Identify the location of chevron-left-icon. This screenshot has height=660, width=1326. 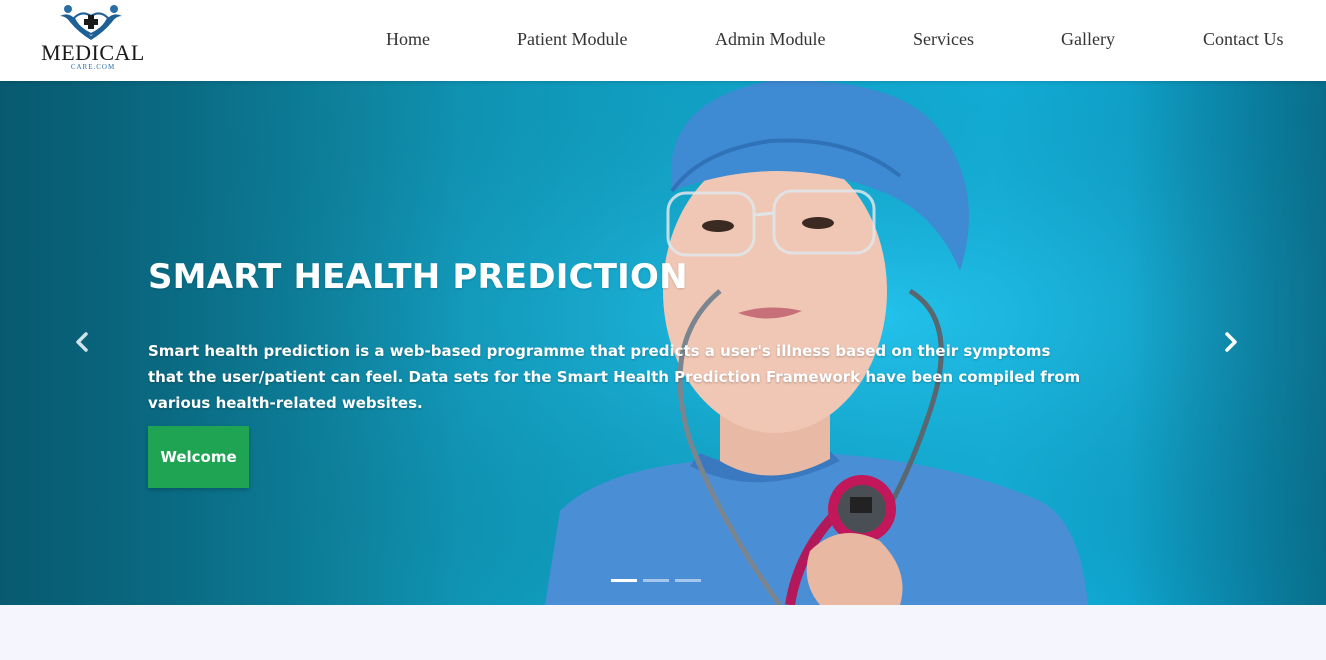
(82, 342).